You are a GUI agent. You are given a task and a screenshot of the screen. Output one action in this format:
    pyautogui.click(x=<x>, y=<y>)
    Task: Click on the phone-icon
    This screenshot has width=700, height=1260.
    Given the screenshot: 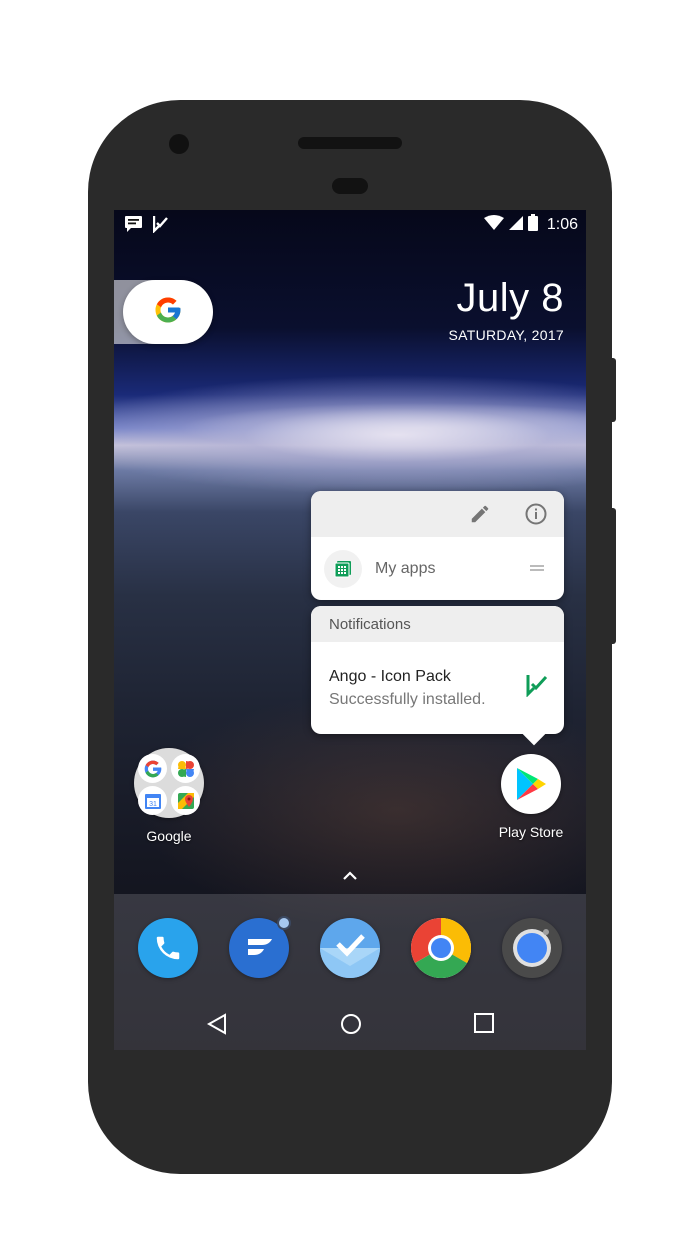 What is the action you would take?
    pyautogui.click(x=168, y=948)
    